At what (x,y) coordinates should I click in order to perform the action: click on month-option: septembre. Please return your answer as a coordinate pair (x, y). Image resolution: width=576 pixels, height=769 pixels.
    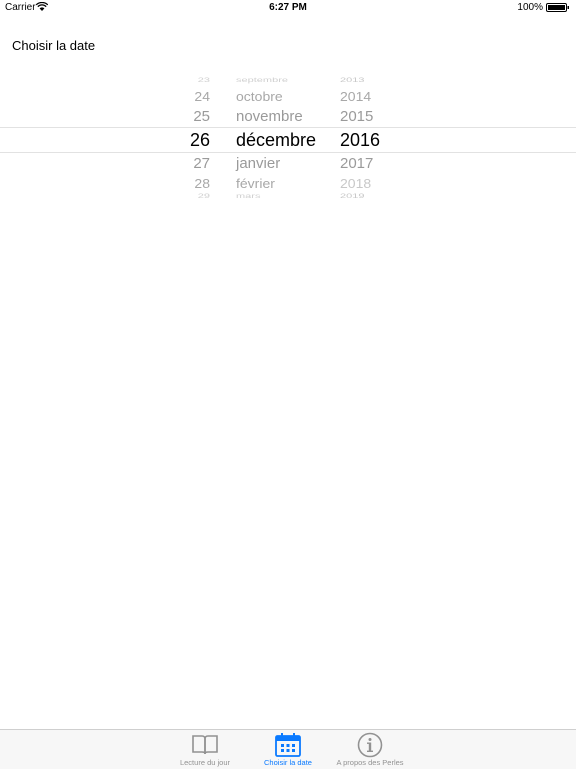
    Looking at the image, I should click on (262, 80).